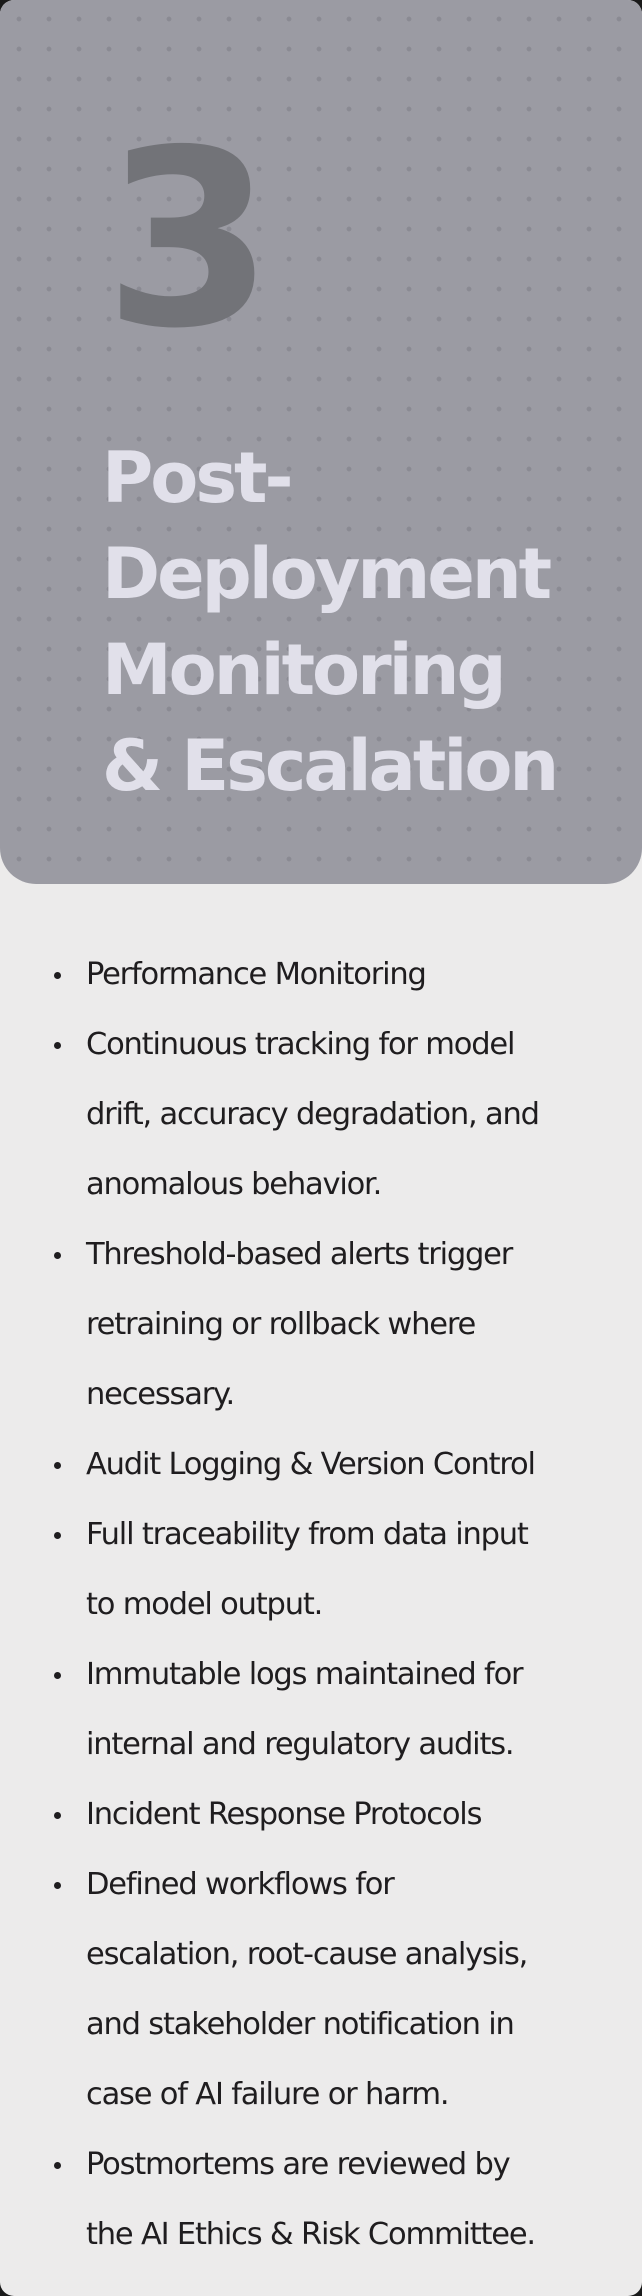  What do you see at coordinates (330, 766) in the screenshot?
I see `section-title-line: & Escalation` at bounding box center [330, 766].